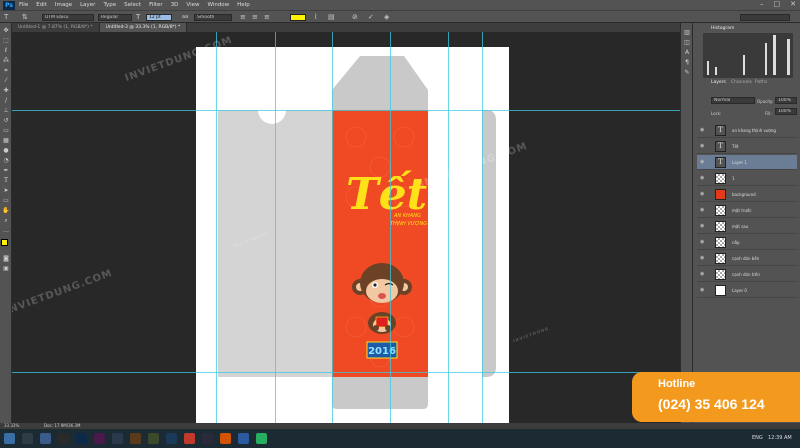 This screenshot has width=800, height=448. I want to click on menu-image: Image, so click(63, 5).